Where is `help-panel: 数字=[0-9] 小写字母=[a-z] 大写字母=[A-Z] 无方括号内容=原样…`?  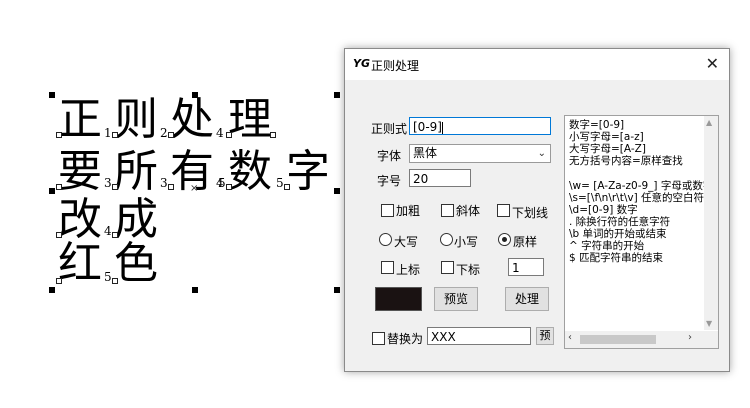
help-panel: 数字=[0-9] 小写字母=[a-z] 大写字母=[A-Z] 无方括号内容=原样… is located at coordinates (641, 232).